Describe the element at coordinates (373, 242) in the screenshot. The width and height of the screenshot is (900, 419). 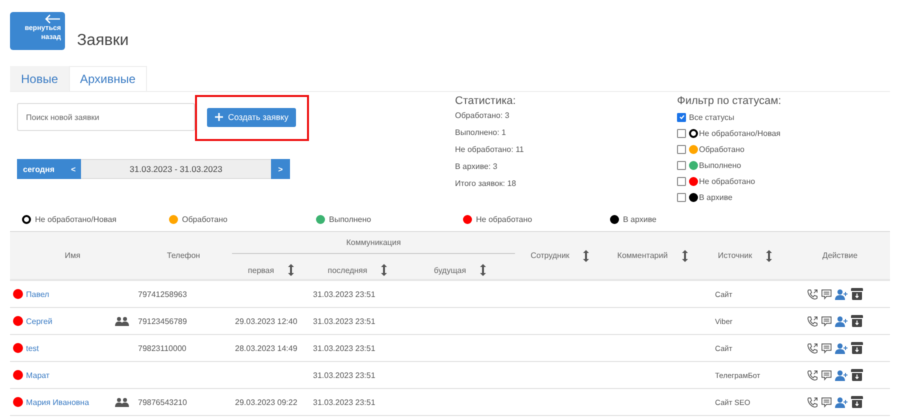
I see `column-group-header: Коммуникация` at that location.